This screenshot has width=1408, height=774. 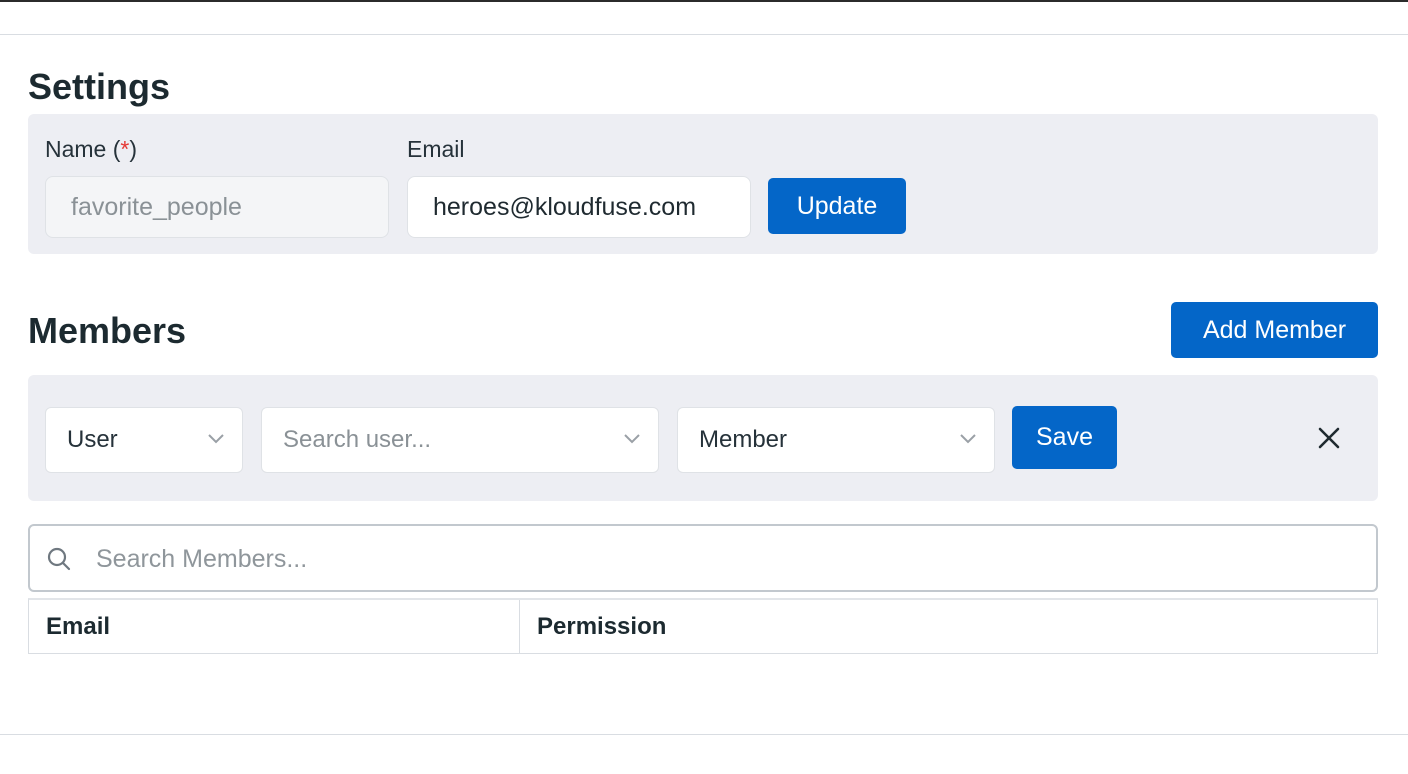 I want to click on panel-divider, so click(x=704, y=34).